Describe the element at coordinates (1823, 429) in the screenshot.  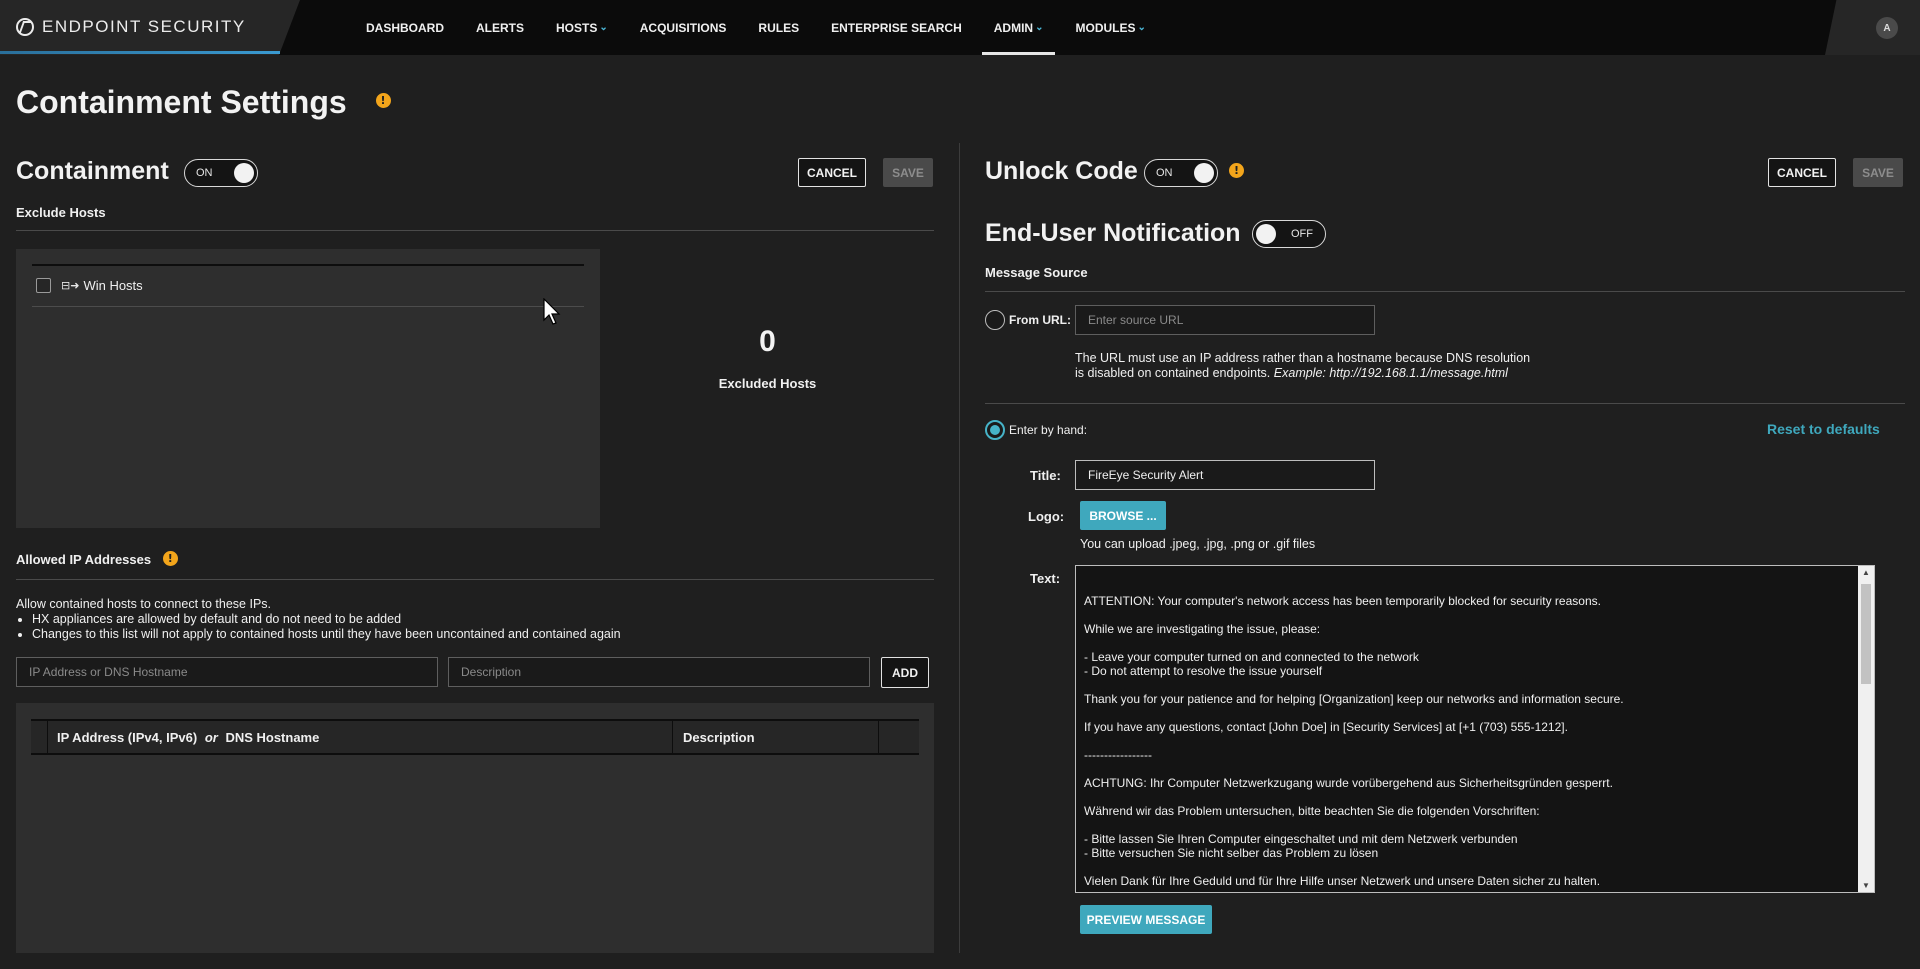
I see `reset-to-defaults-link: Reset to defaults` at that location.